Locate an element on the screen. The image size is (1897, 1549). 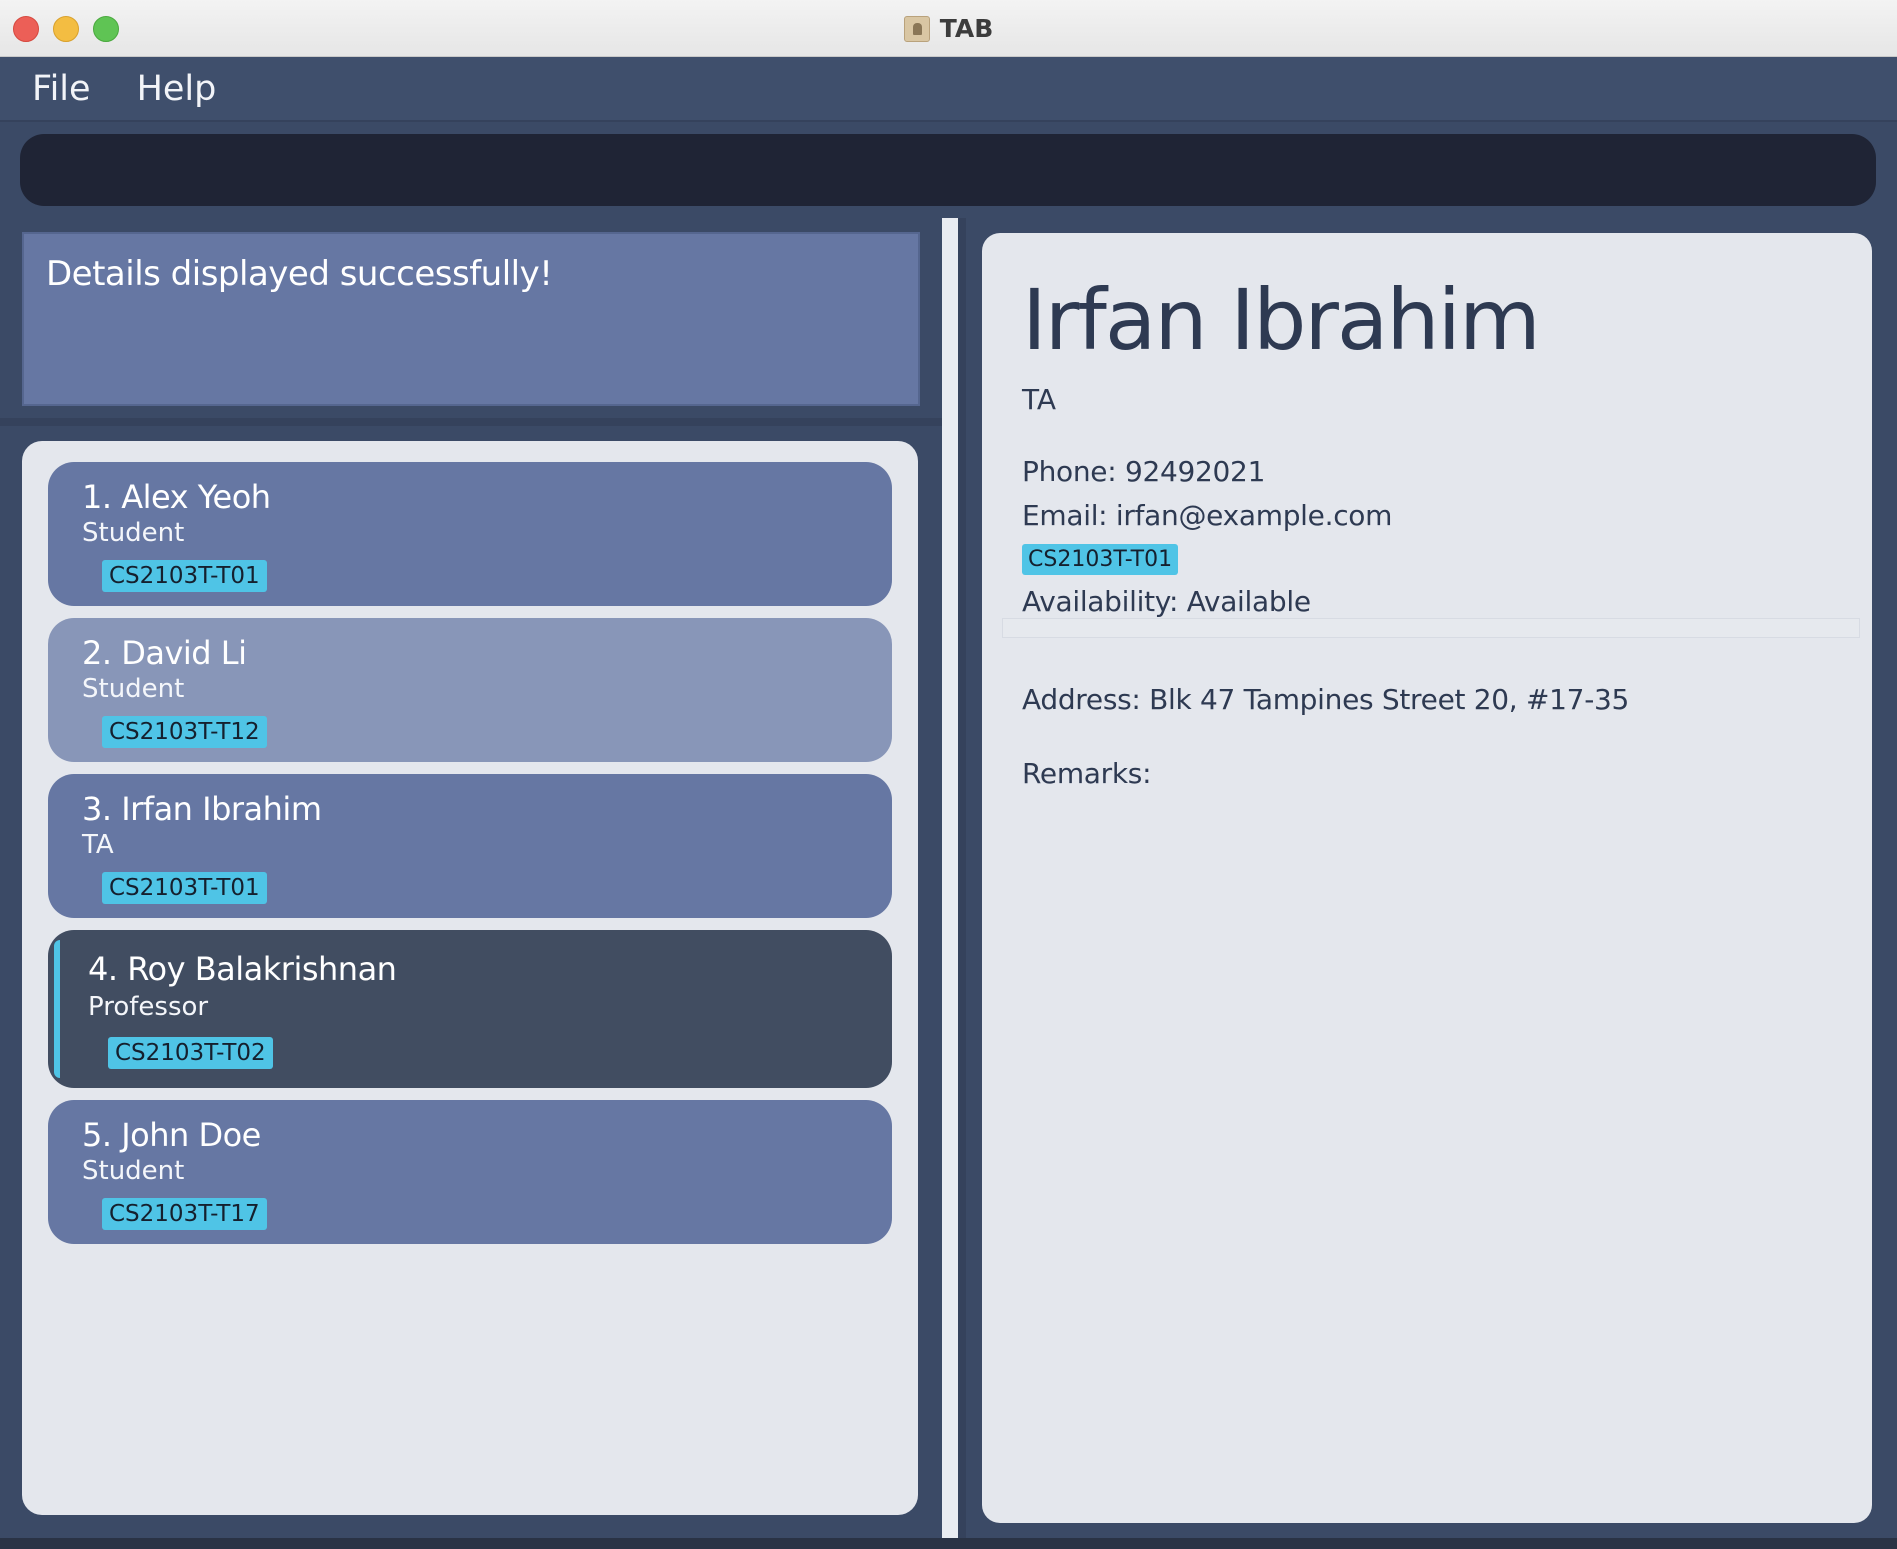
menu-file: File is located at coordinates (61, 89).